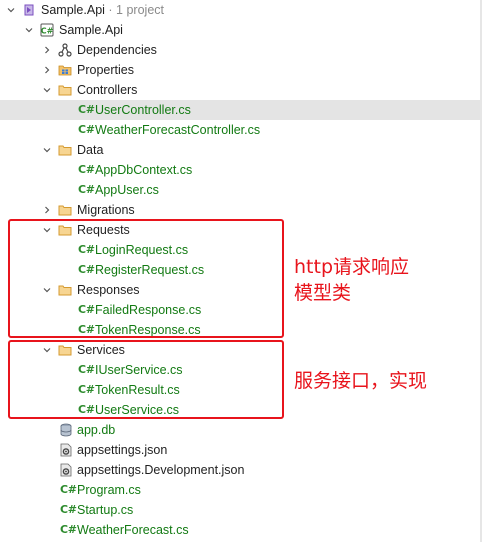 The image size is (482, 542). What do you see at coordinates (143, 110) in the screenshot?
I see `user-controller-label: UserController.cs` at bounding box center [143, 110].